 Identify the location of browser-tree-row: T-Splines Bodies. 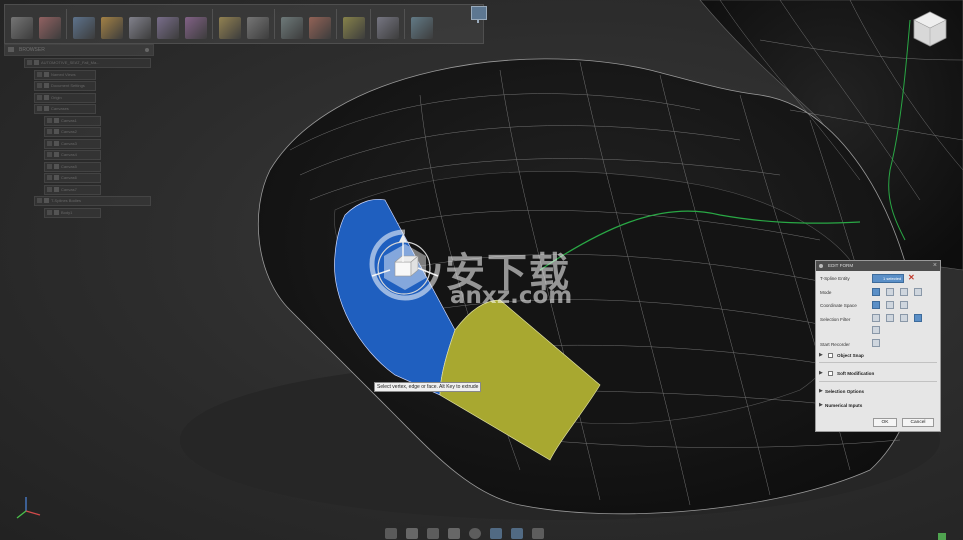
(92, 201).